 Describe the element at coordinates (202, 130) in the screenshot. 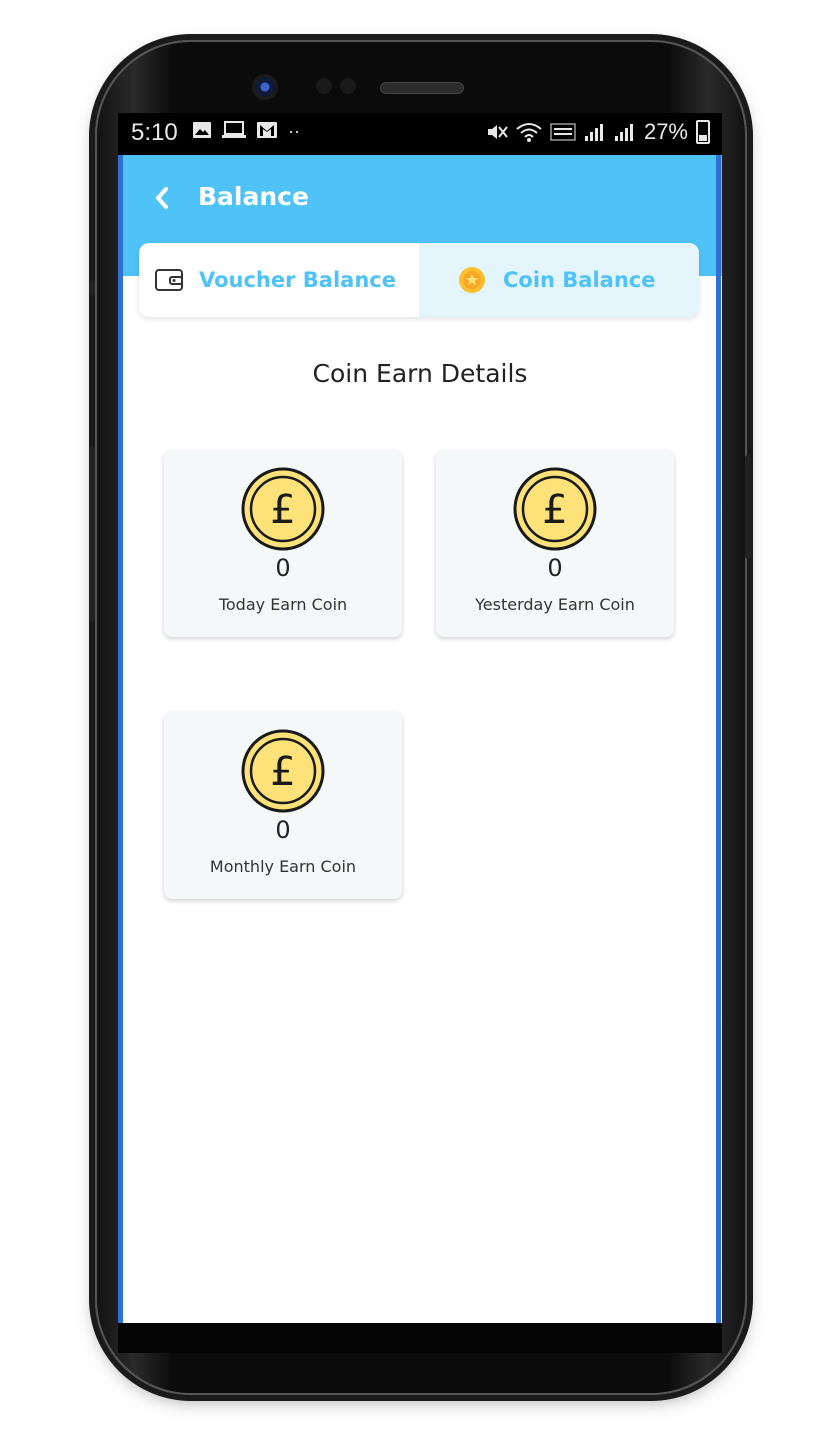

I see `gallery-icon` at that location.